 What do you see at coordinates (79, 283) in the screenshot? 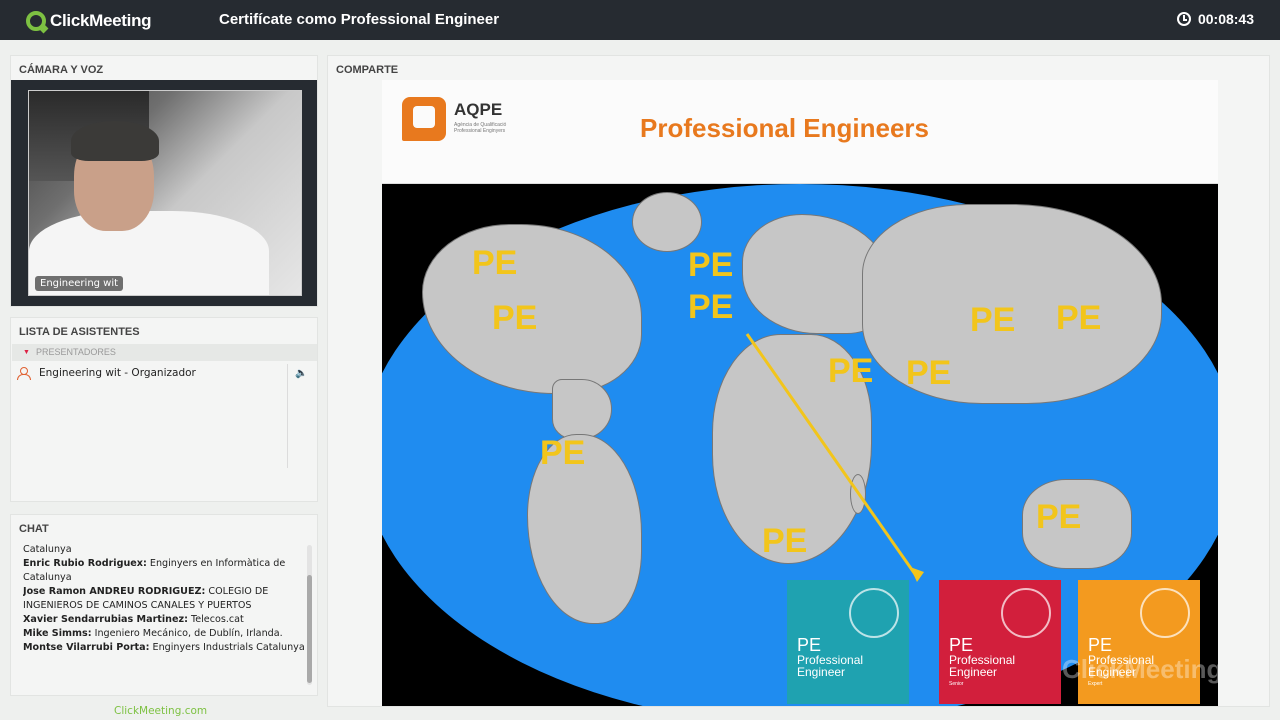
I see `camera-participant-label: Engineering wit` at bounding box center [79, 283].